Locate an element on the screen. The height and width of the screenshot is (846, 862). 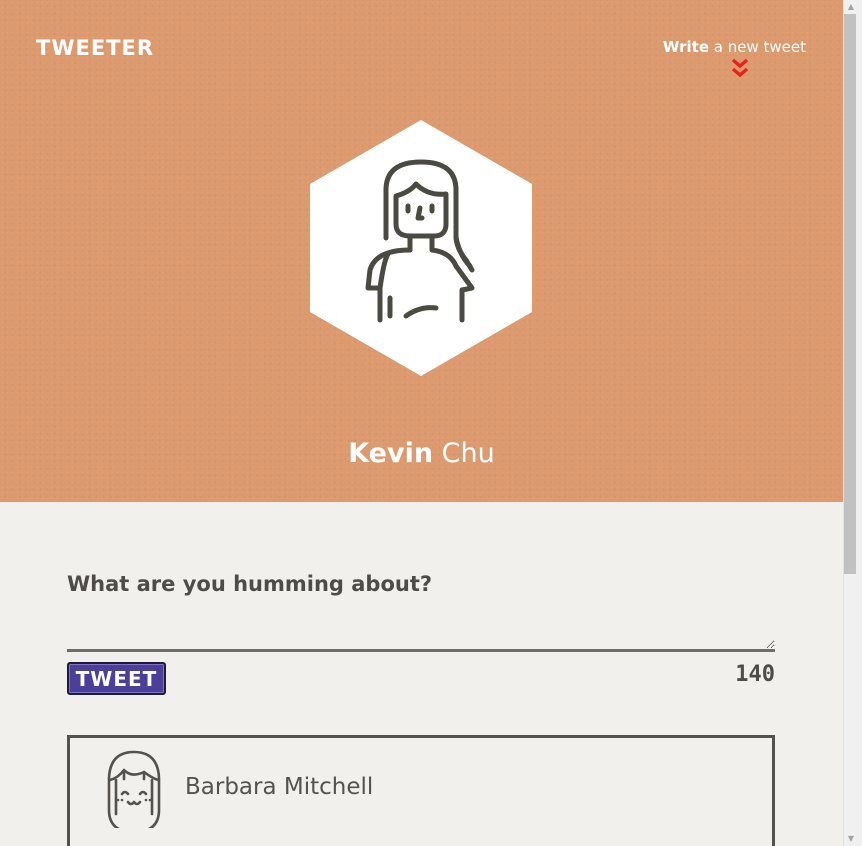
tweet-button: TWEET is located at coordinates (116, 678).